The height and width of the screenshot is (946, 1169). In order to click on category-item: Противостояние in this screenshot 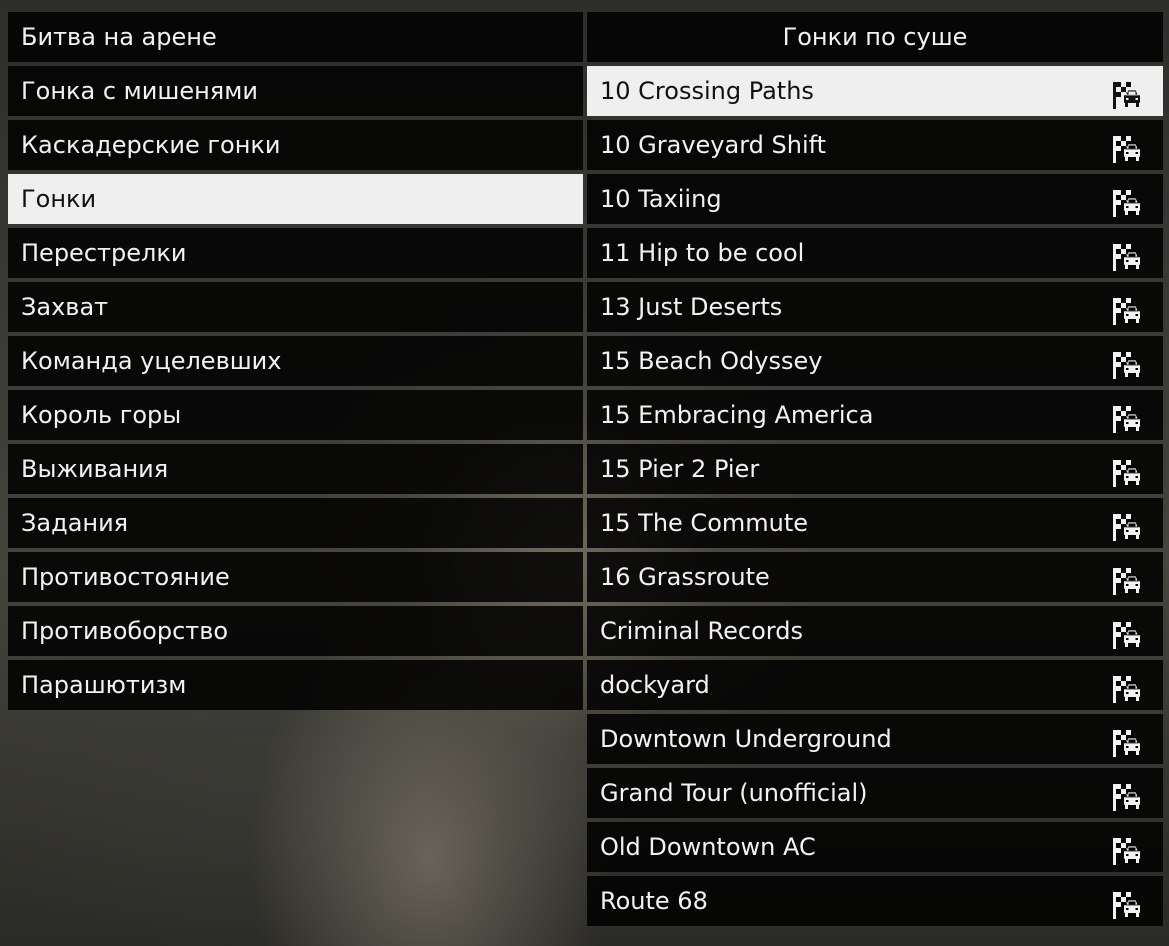, I will do `click(295, 577)`.